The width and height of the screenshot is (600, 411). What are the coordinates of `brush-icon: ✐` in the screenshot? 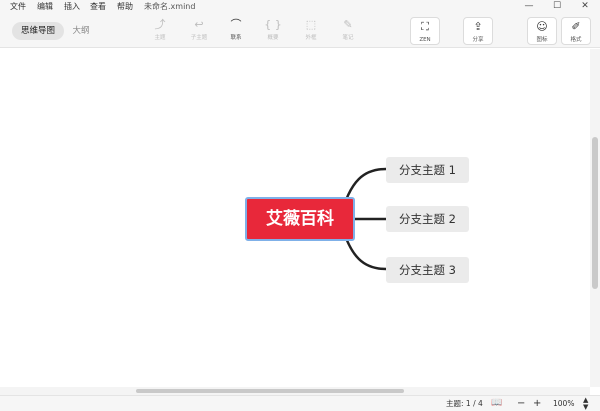 It's located at (576, 26).